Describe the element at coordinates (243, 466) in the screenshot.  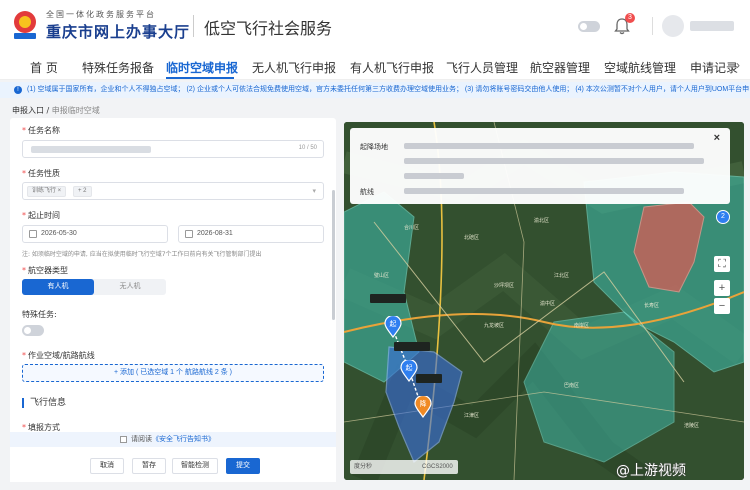
I see `submit-button: 提交` at that location.